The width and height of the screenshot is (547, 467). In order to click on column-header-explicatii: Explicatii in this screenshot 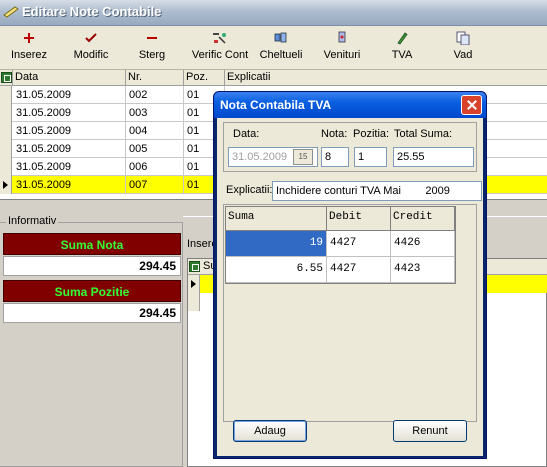, I will do `click(386, 78)`.